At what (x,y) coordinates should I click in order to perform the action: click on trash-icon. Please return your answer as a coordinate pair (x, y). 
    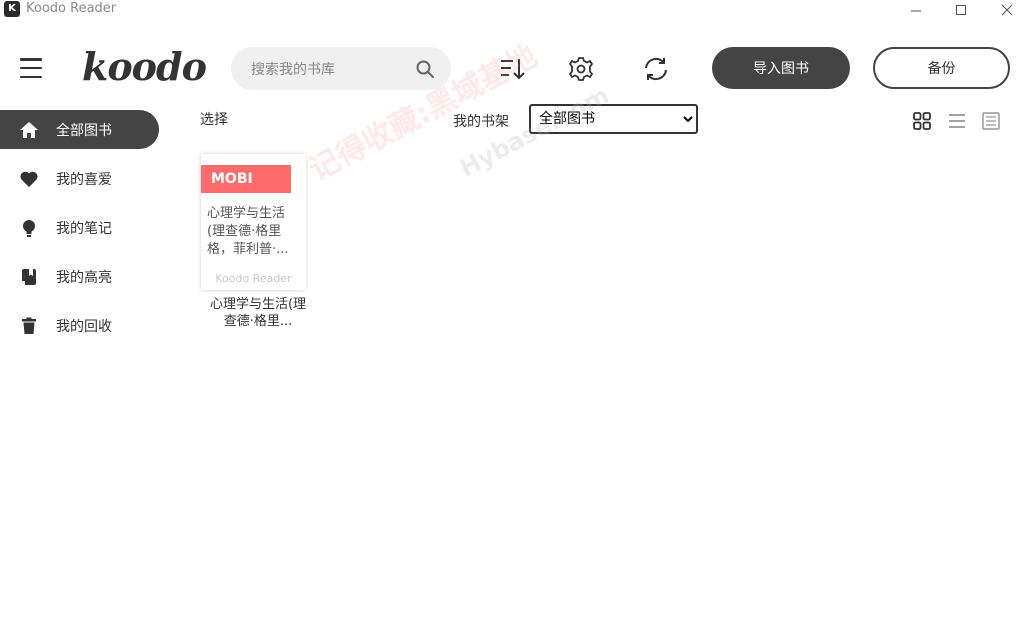
    Looking at the image, I should click on (29, 326).